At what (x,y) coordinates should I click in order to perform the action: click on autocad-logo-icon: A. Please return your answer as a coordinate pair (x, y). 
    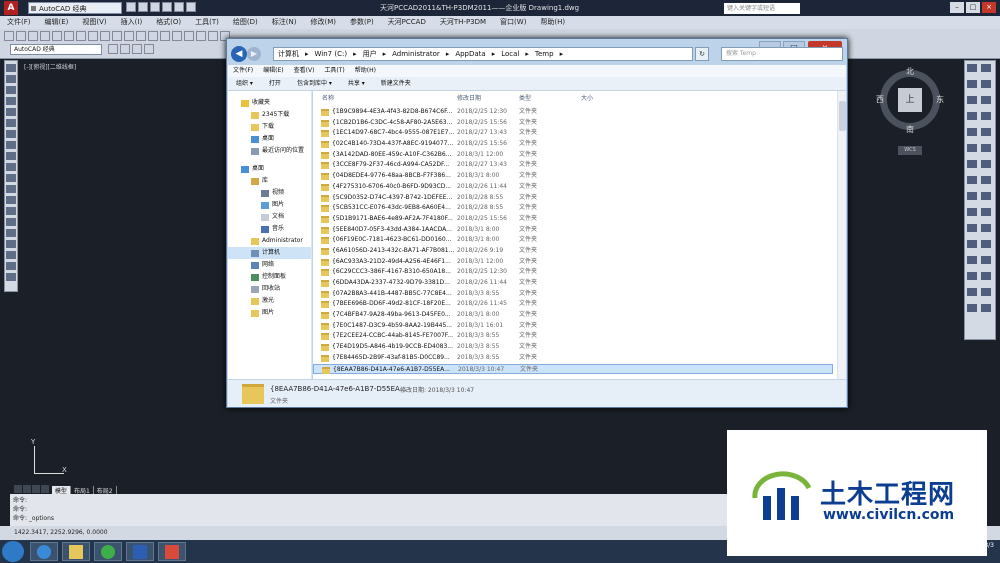
    Looking at the image, I should click on (11, 8).